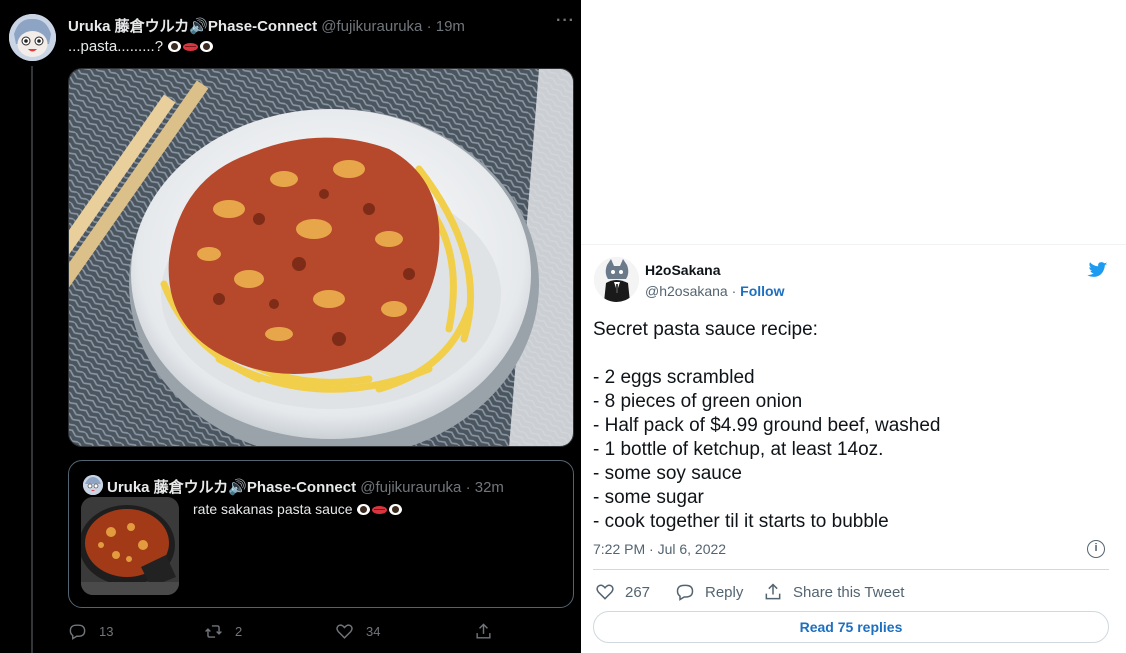 The width and height of the screenshot is (1126, 653). I want to click on share-label: Share this Tweet, so click(849, 592).